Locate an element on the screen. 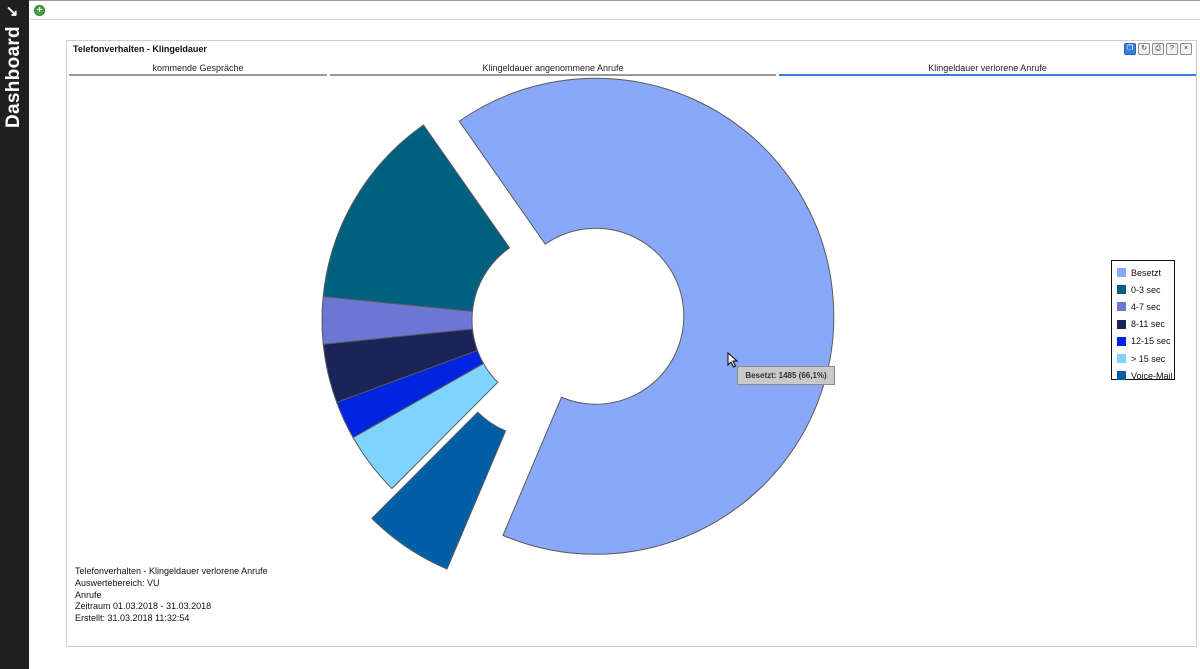 The image size is (1200, 669). legend-item-besetzt: Besetzt is located at coordinates (1143, 272).